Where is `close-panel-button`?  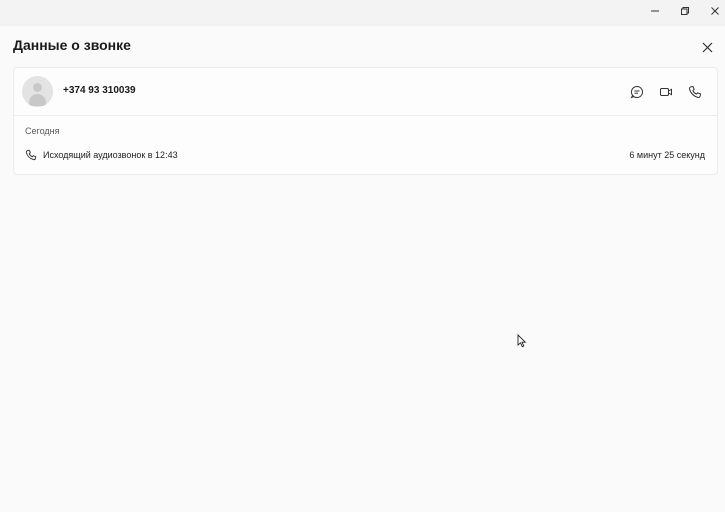 close-panel-button is located at coordinates (707, 47).